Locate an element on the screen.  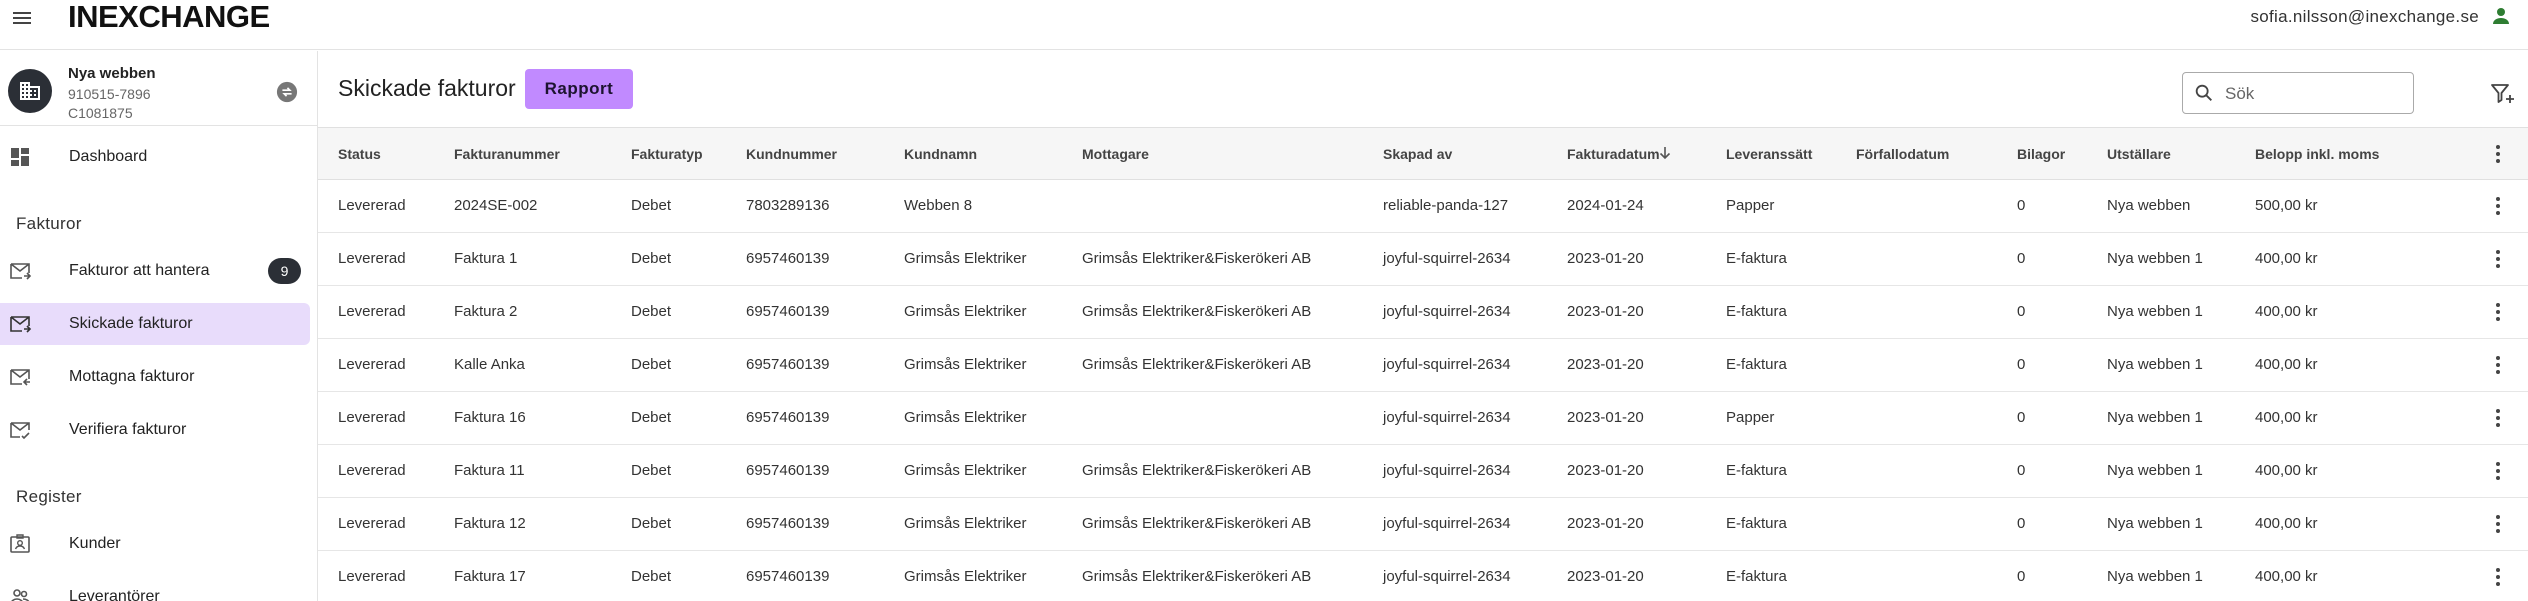
swap-icon is located at coordinates (287, 92).